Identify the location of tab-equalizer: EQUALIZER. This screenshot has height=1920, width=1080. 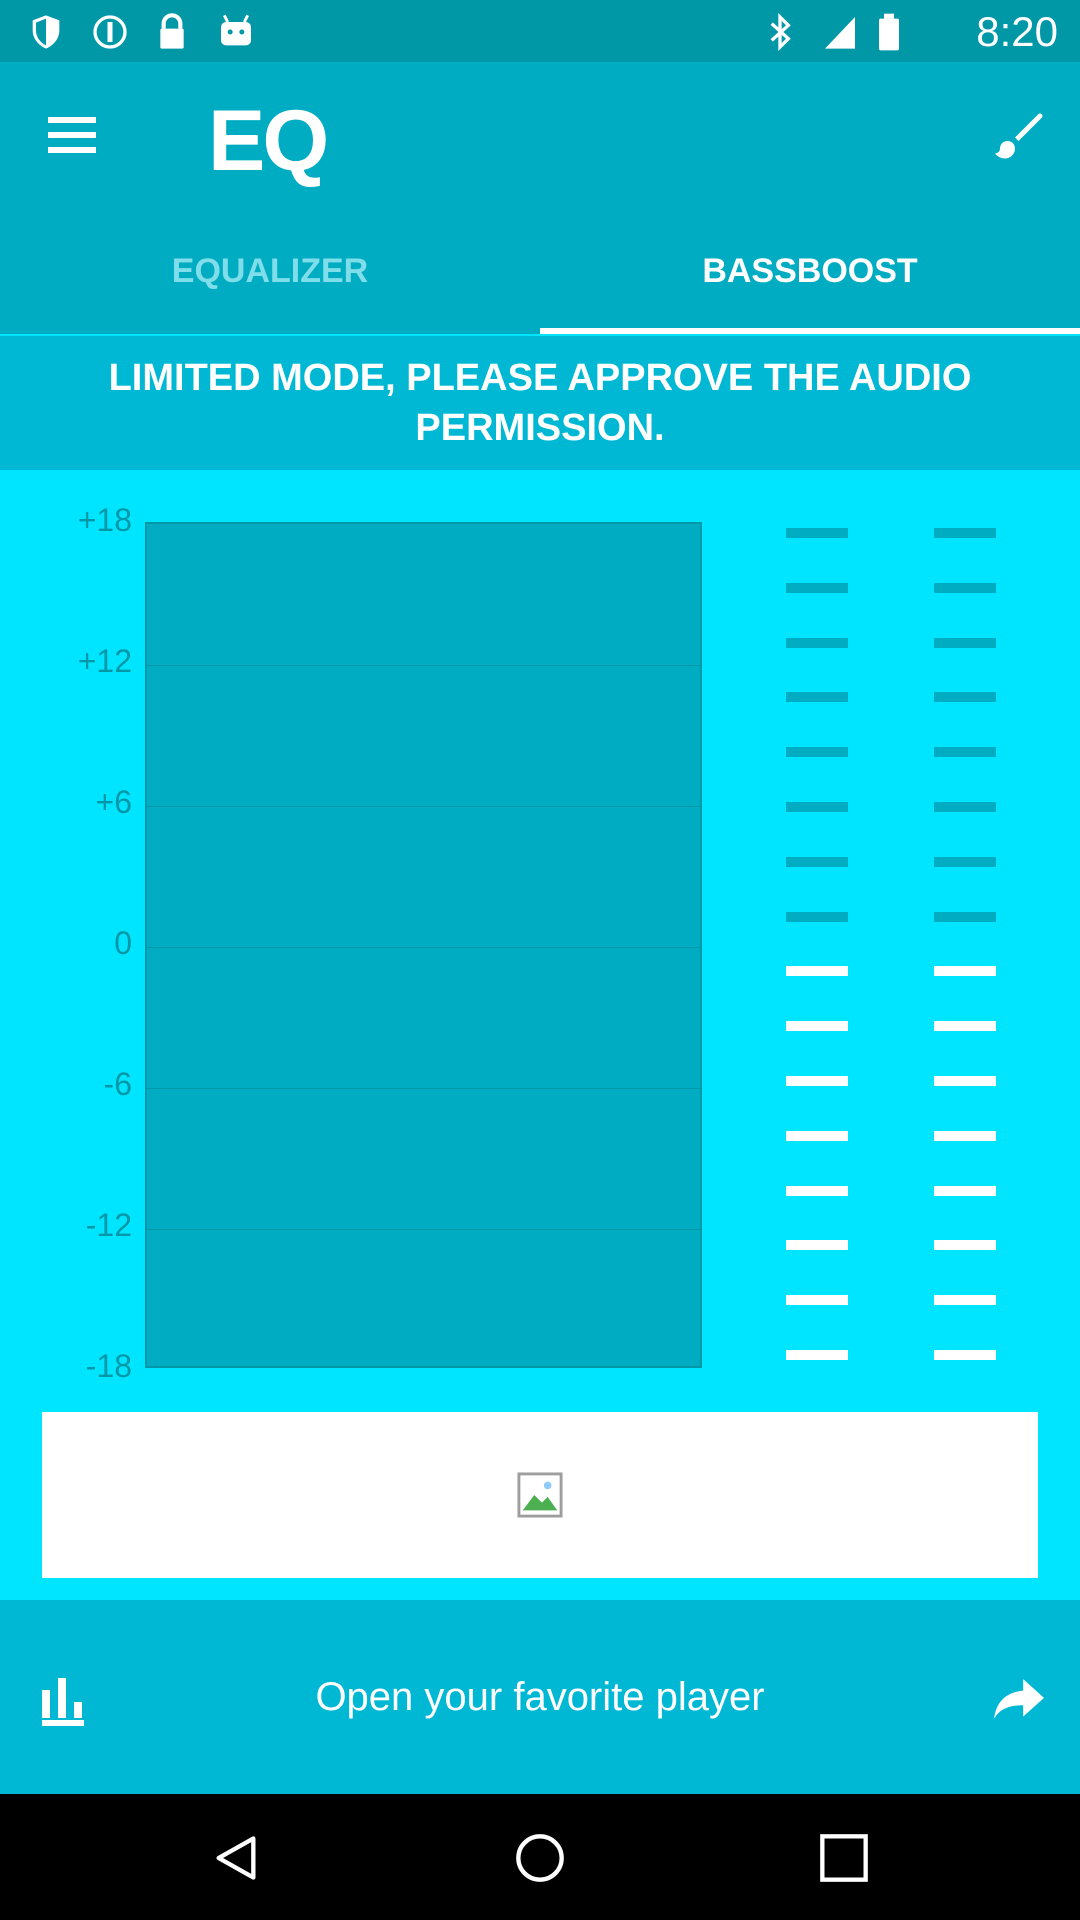
(270, 271).